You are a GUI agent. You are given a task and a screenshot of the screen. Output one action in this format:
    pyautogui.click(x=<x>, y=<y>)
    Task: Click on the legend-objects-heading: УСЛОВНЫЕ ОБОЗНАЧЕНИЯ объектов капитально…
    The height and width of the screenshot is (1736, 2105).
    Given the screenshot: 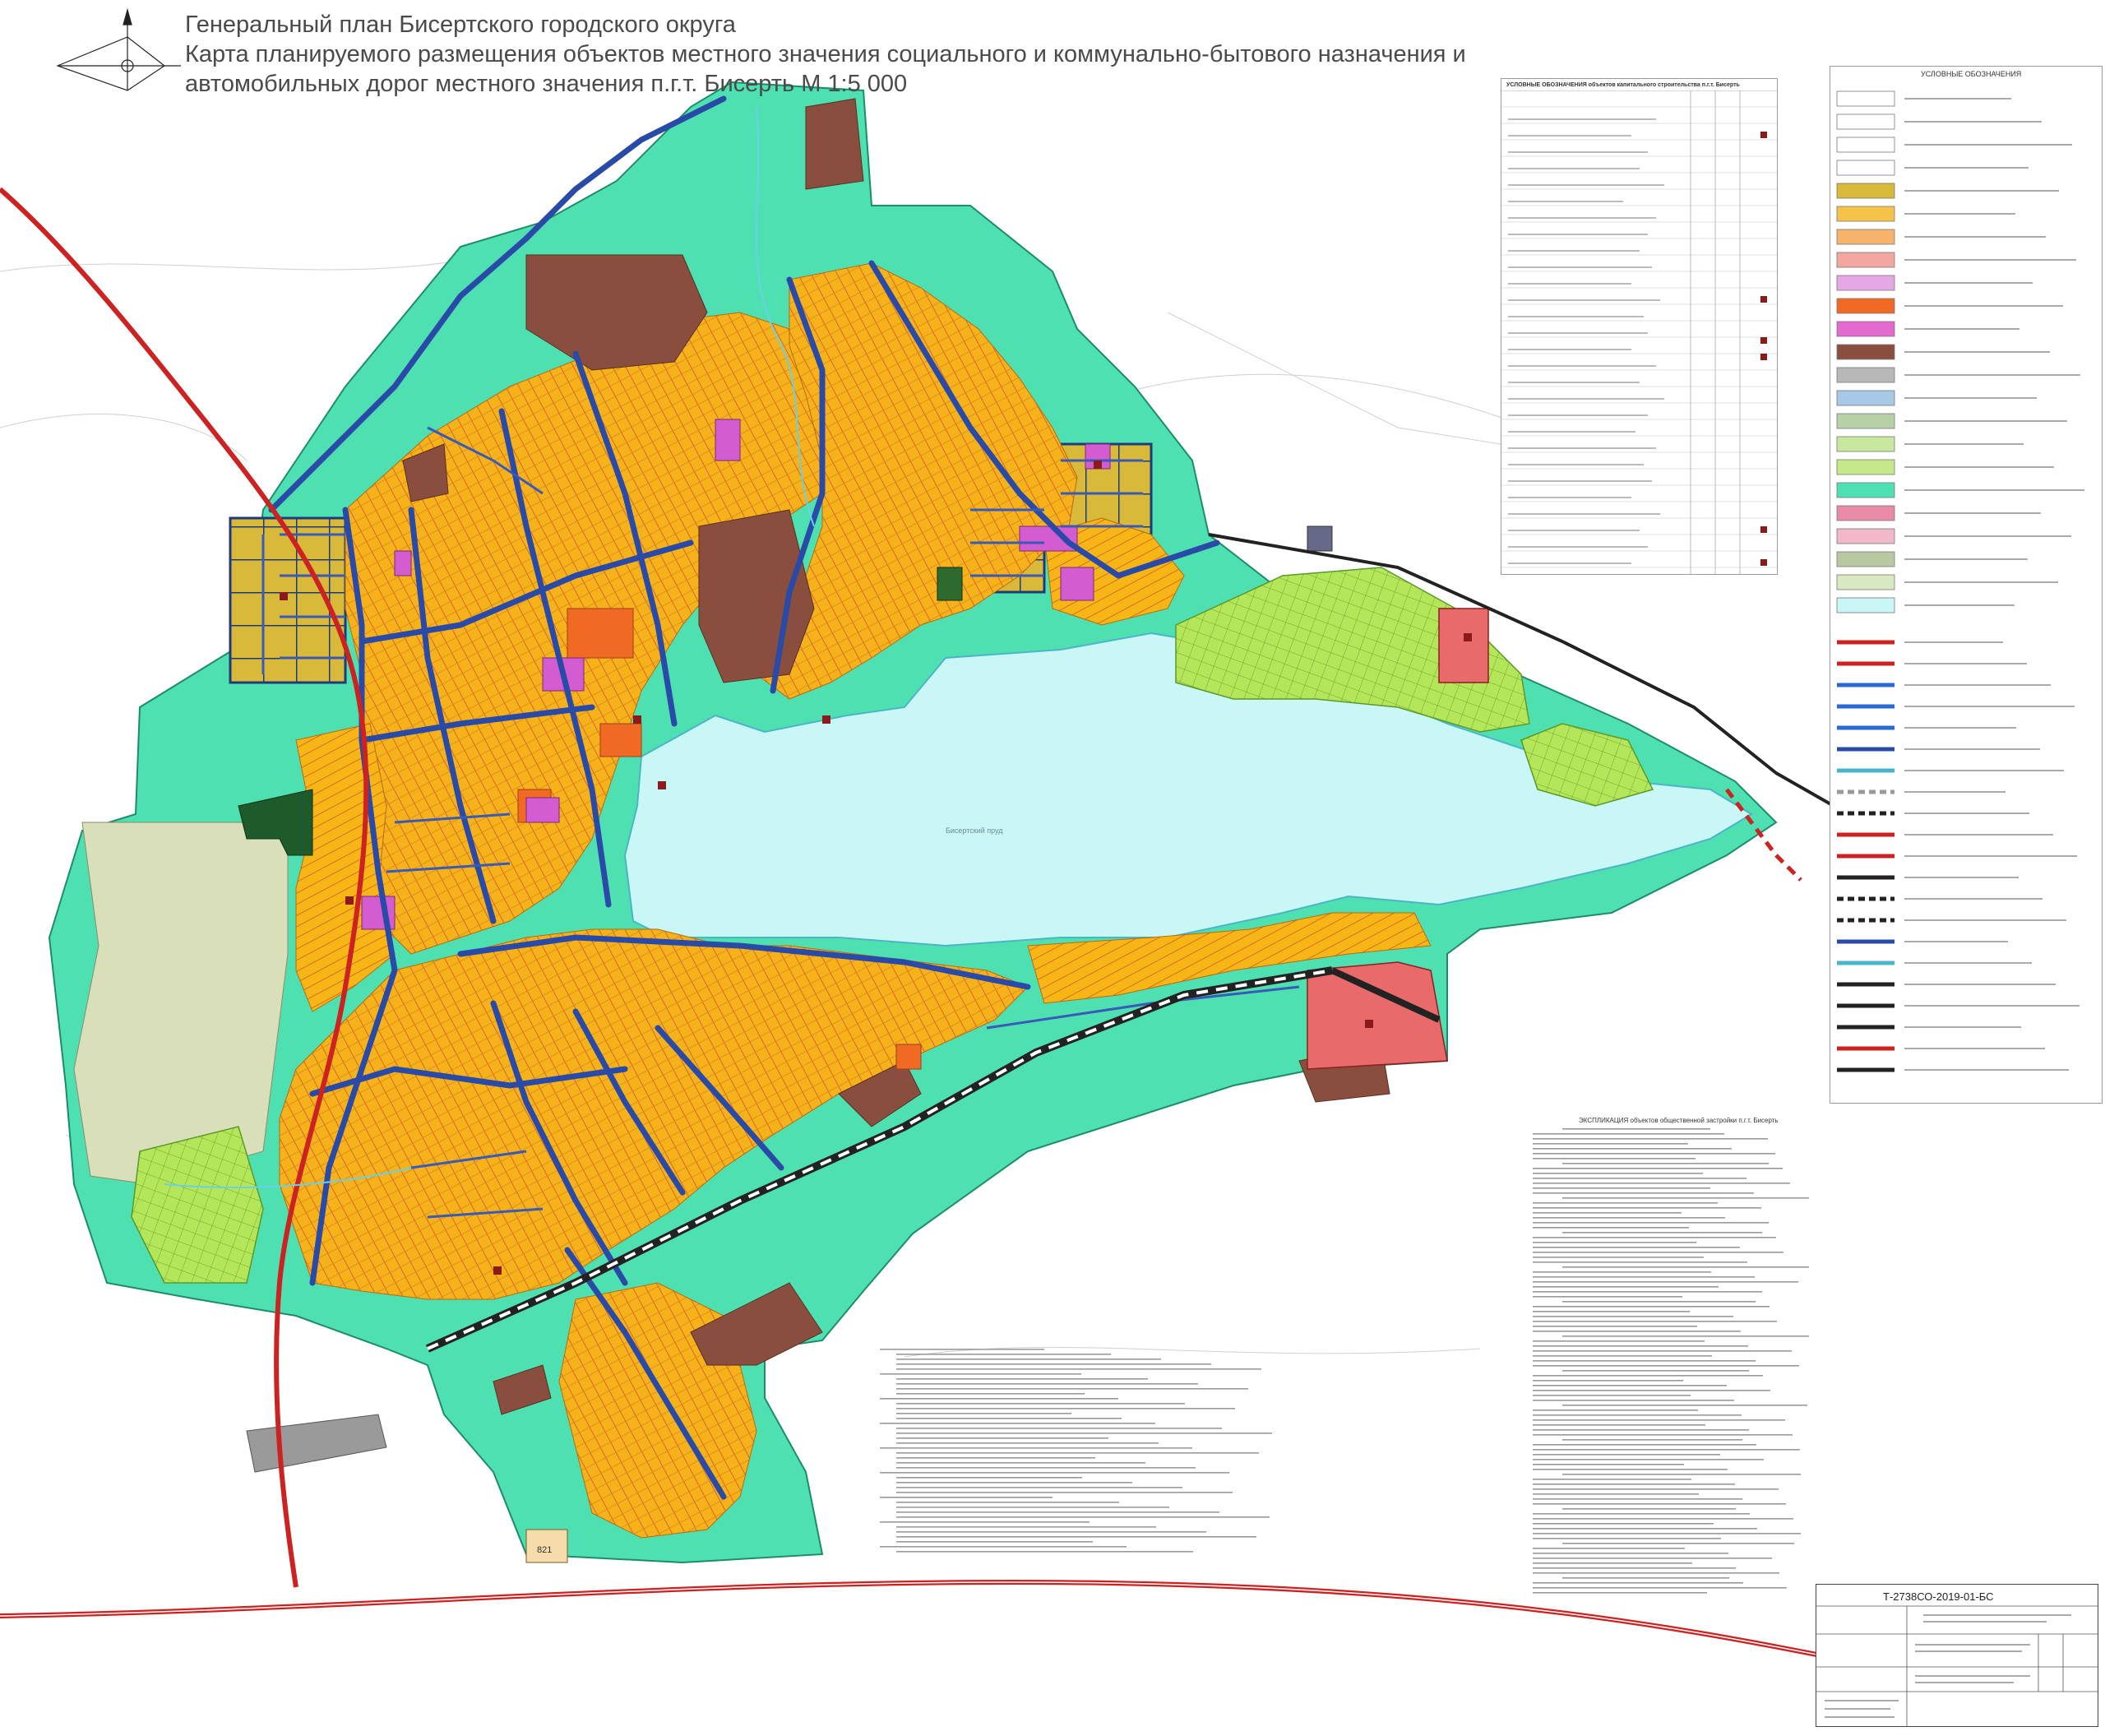 What is the action you would take?
    pyautogui.click(x=1623, y=85)
    